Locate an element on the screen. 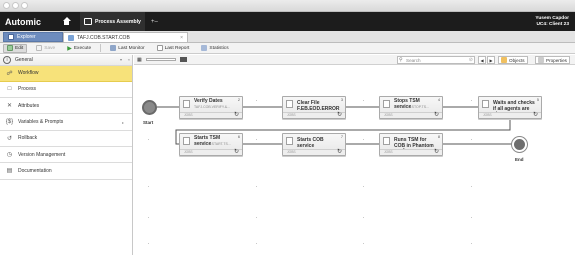  statistics-button: Statistics is located at coordinates (214, 48).